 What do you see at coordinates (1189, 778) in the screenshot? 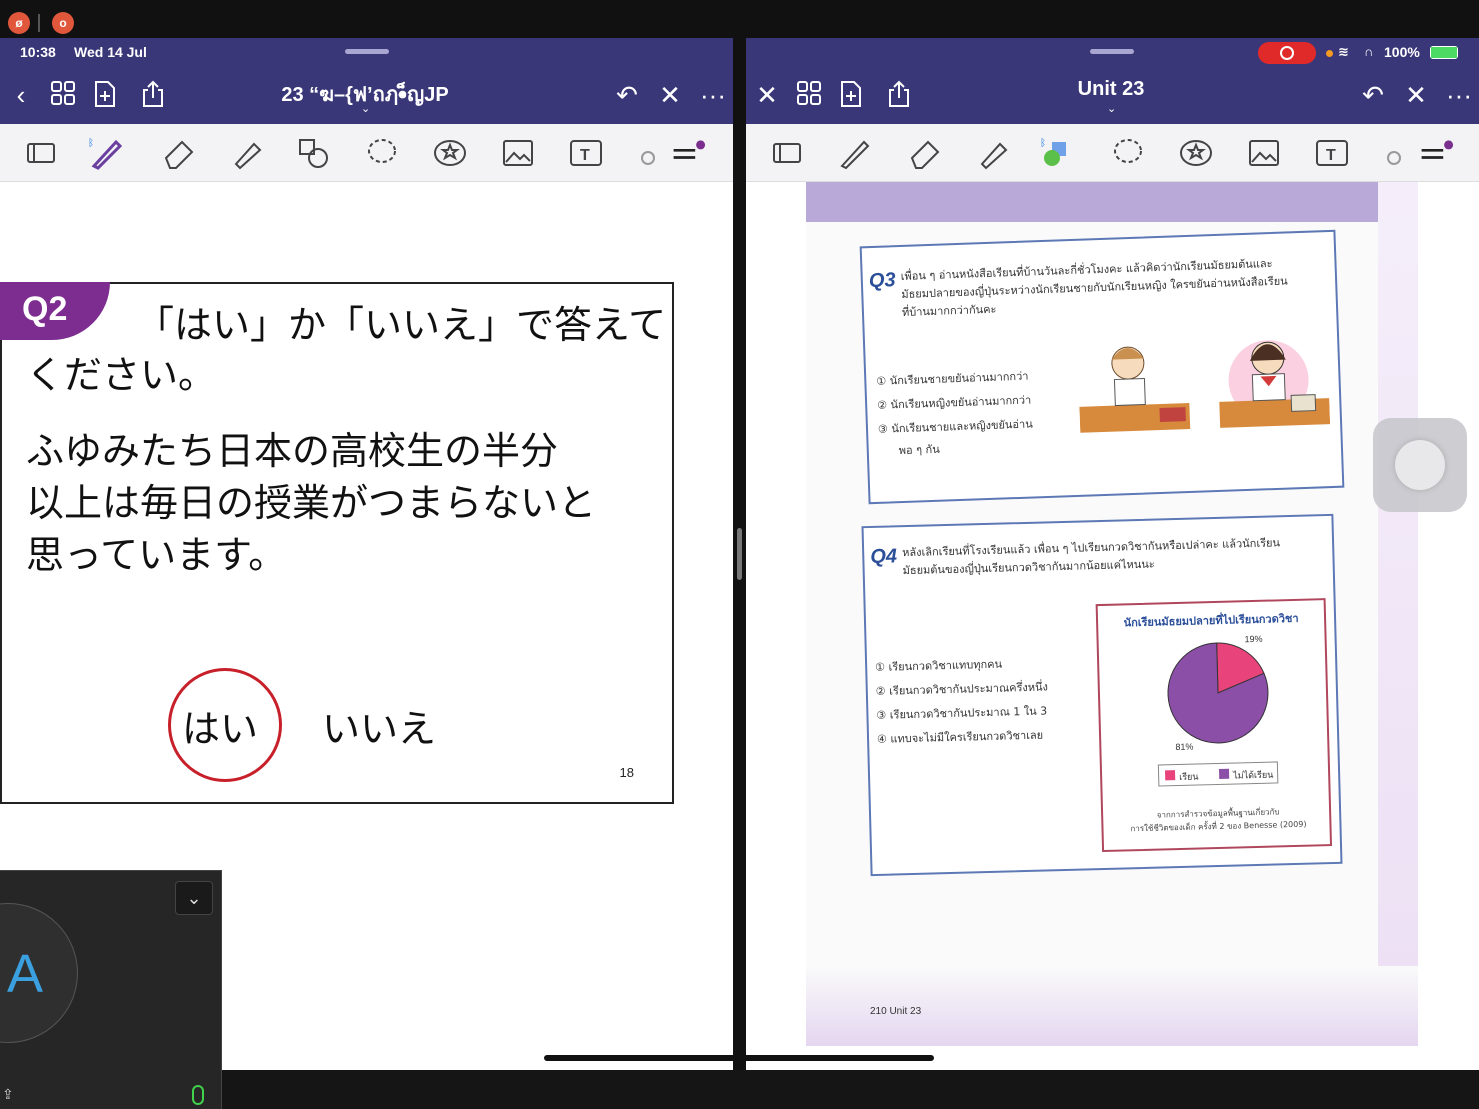
I see `legend-label-a: เรียน` at bounding box center [1189, 778].